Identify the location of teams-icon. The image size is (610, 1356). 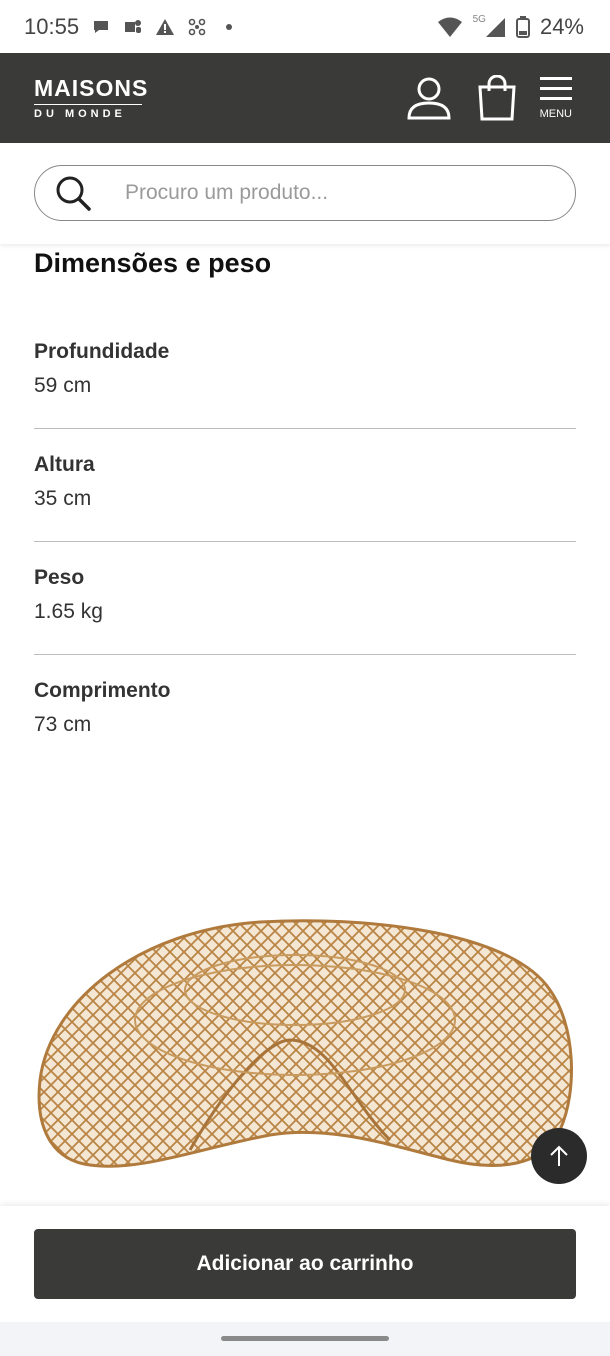
(133, 27).